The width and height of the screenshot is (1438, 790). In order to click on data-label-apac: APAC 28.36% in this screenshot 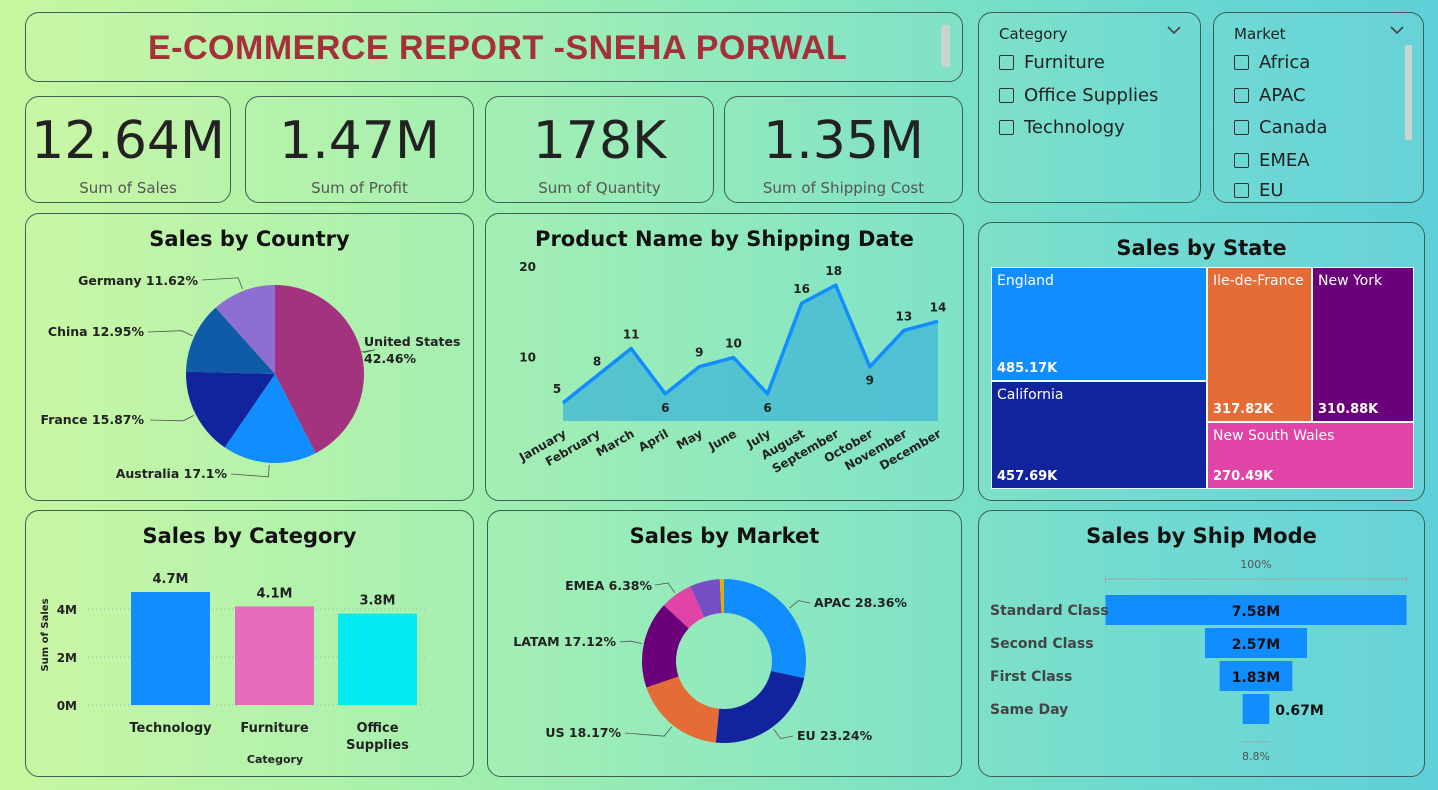, I will do `click(860, 602)`.